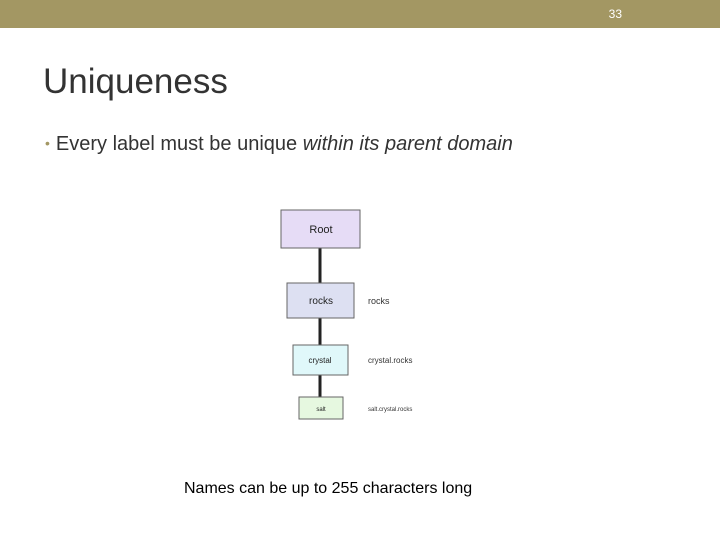  I want to click on node-rocks-fullname: rocks, so click(379, 301).